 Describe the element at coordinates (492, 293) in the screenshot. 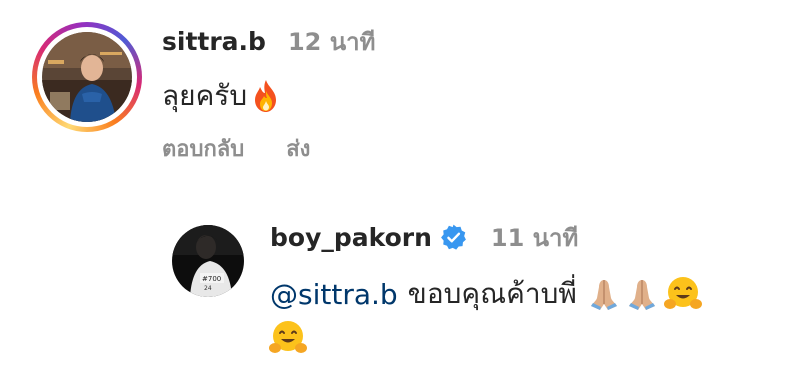

I see `reply-text: ขอบคุณค้าบพี่` at that location.